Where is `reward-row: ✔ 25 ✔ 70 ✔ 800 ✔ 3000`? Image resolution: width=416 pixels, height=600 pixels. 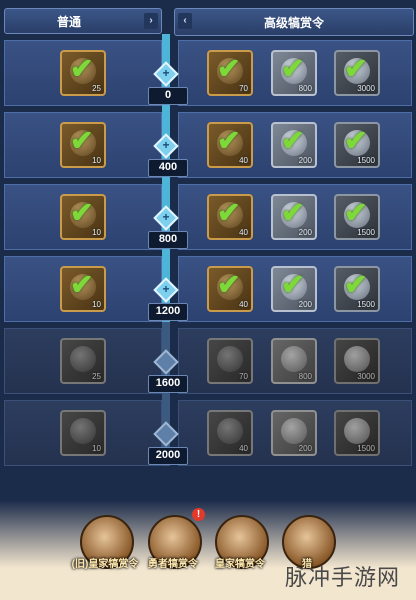
reward-row: ✔ 25 ✔ 70 ✔ 800 ✔ 3000 is located at coordinates (208, 73).